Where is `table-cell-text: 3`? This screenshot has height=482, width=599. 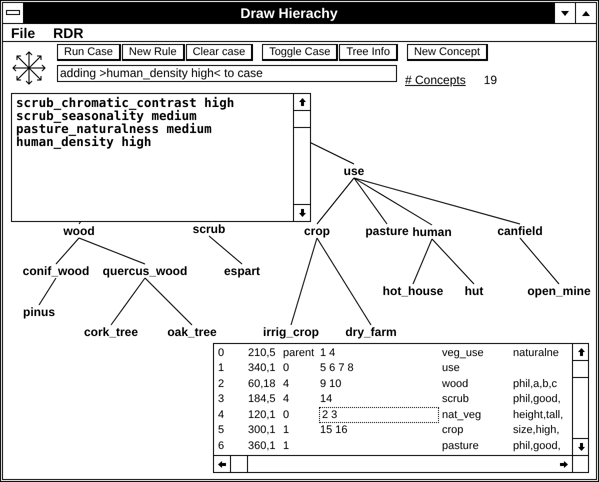 table-cell-text: 3 is located at coordinates (222, 399).